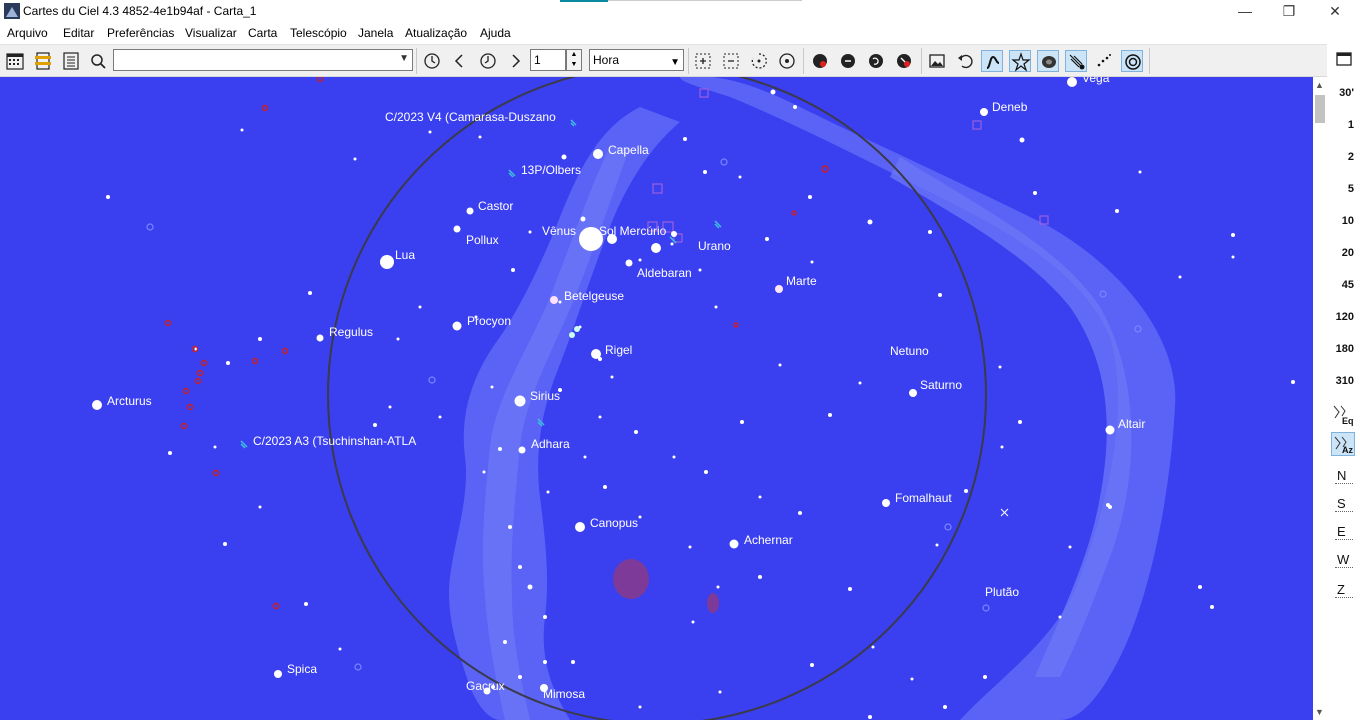 Image resolution: width=1360 pixels, height=720 pixels. Describe the element at coordinates (1048, 61) in the screenshot. I see `nebula-icon` at that location.